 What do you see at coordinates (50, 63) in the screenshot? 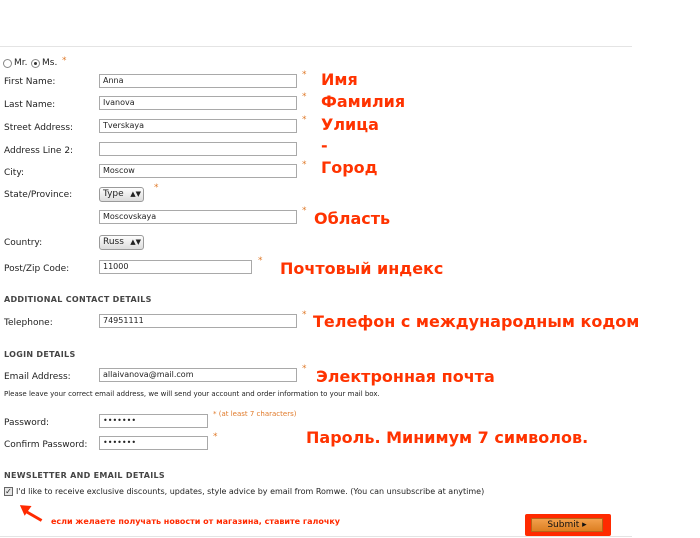
I see `ms-label: Ms.` at bounding box center [50, 63].